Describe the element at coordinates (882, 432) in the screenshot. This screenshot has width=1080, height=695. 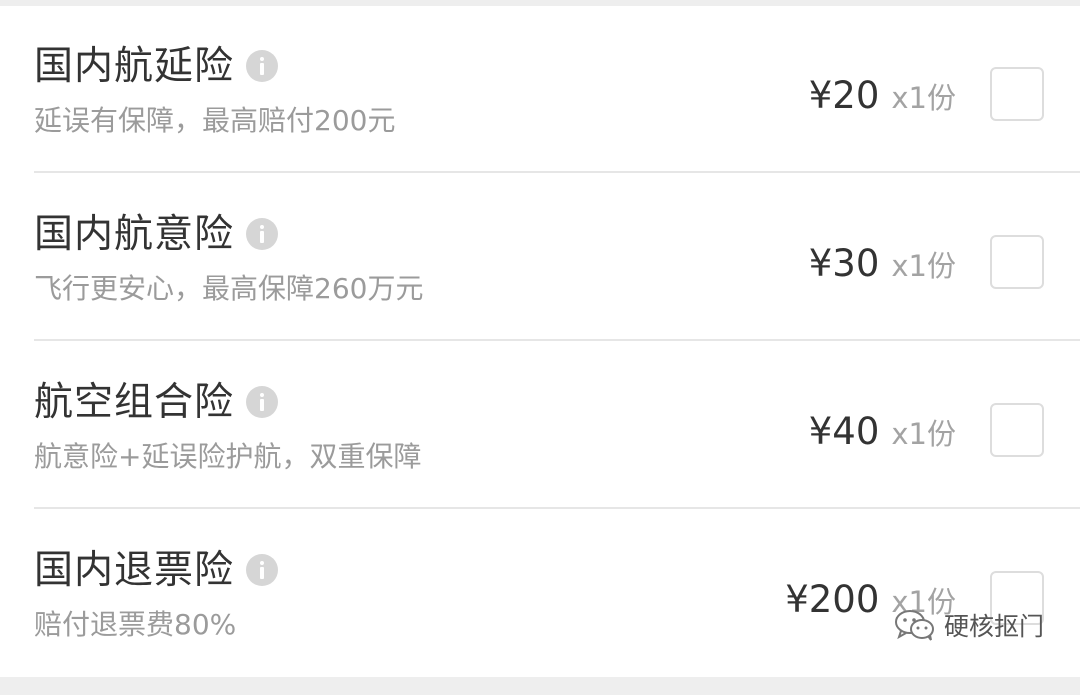
I see `price-group: ¥40 x1份` at that location.